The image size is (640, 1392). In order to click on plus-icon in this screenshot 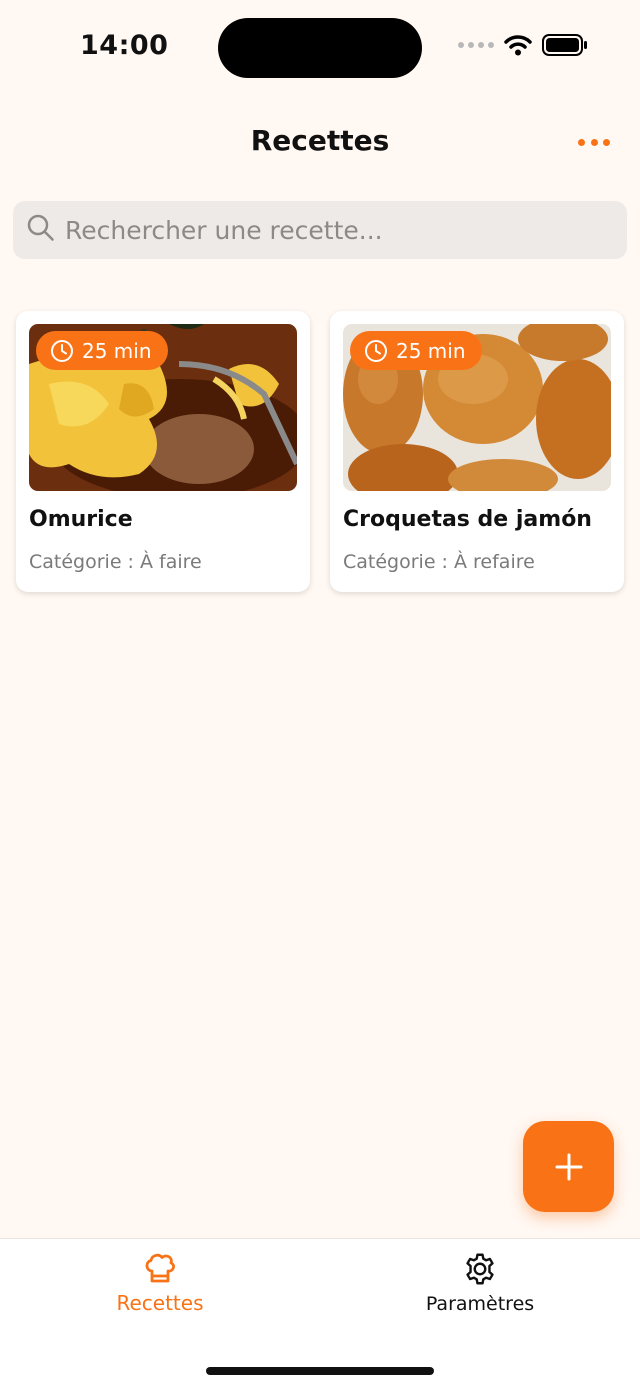, I will do `click(568, 1166)`.